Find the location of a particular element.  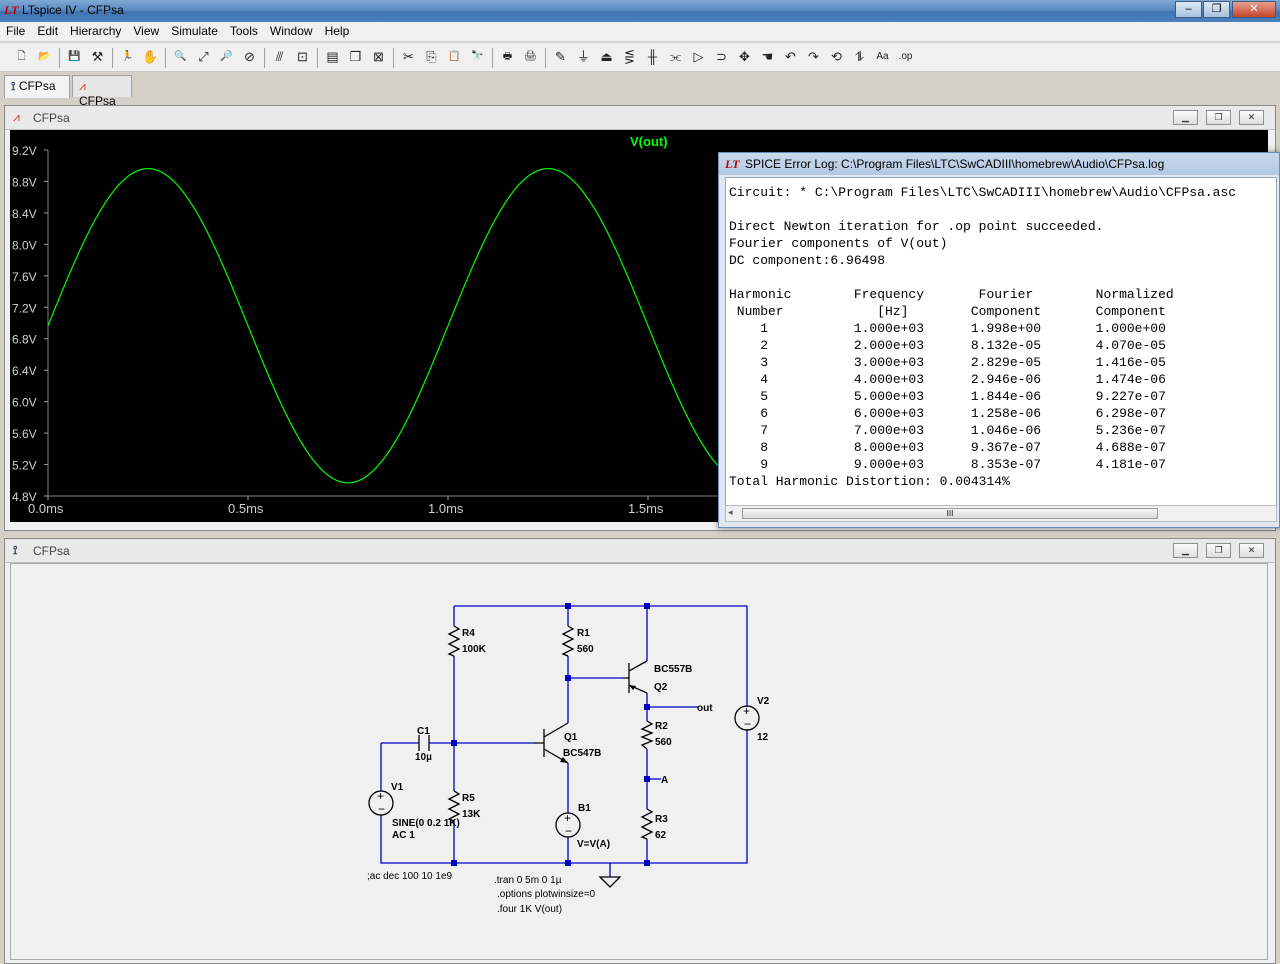

trace-label: V(out) is located at coordinates (649, 141).